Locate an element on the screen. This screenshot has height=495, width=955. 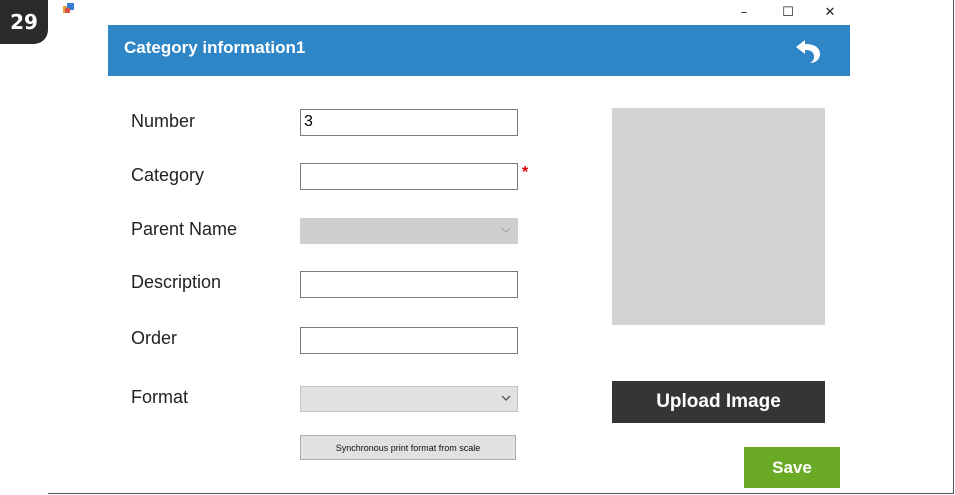
app-icon is located at coordinates (68, 8).